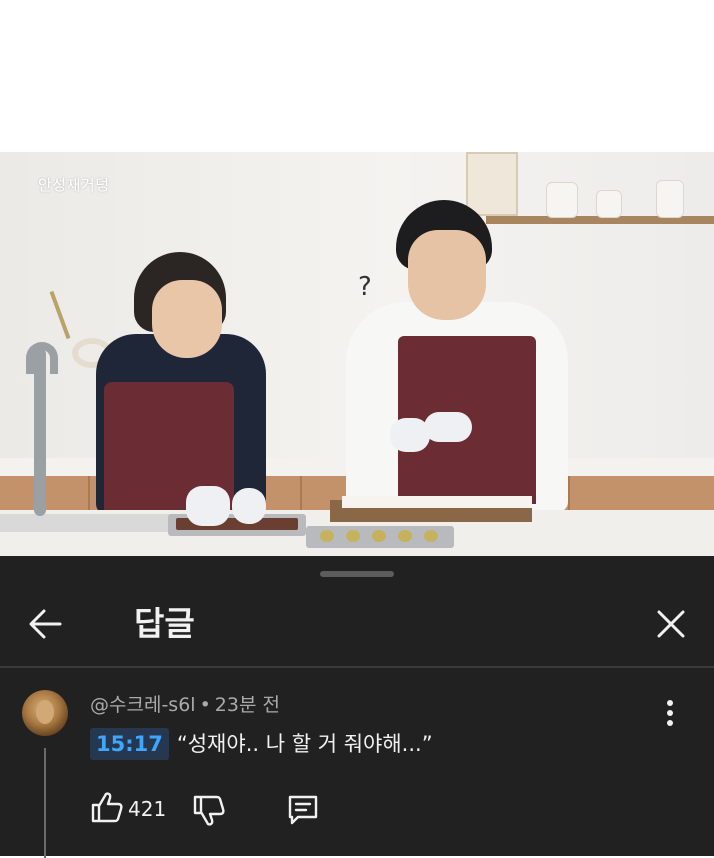  What do you see at coordinates (129, 744) in the screenshot?
I see `timestamp-link: 15:17` at bounding box center [129, 744].